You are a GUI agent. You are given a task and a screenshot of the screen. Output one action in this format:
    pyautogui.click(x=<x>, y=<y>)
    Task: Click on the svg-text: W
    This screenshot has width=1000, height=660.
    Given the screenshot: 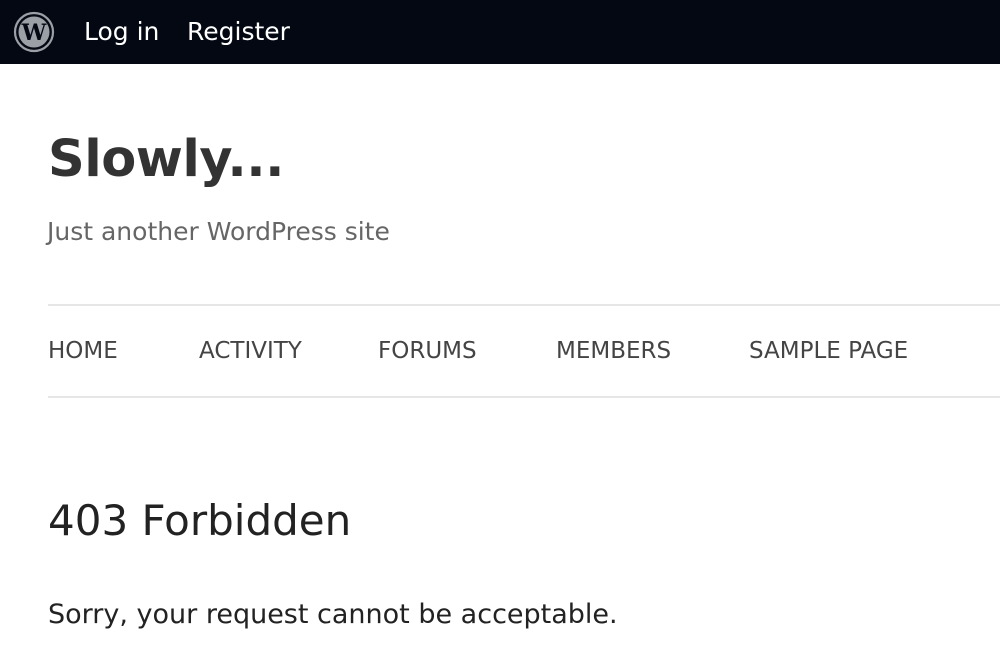 What is the action you would take?
    pyautogui.click(x=34, y=33)
    